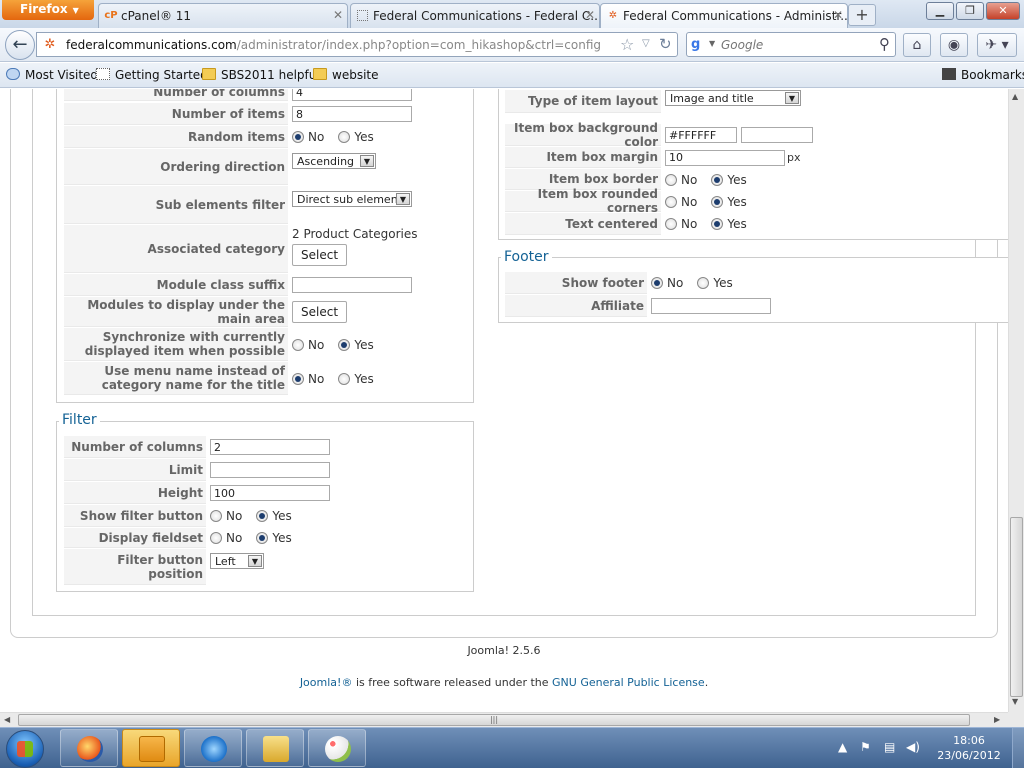 This screenshot has height=768, width=1024. Describe the element at coordinates (954, 45) in the screenshot. I see `eye-icon: ◉` at that location.